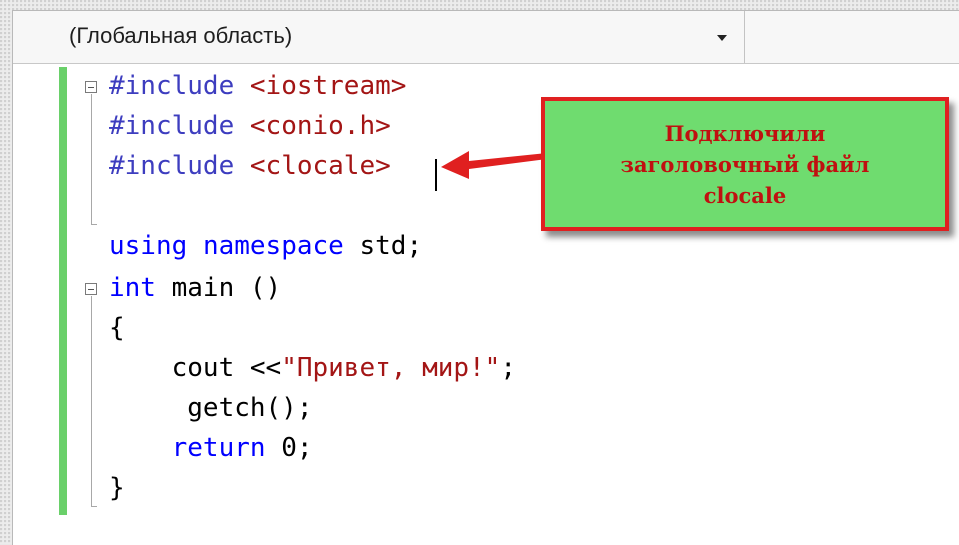 The width and height of the screenshot is (959, 545). What do you see at coordinates (745, 133) in the screenshot?
I see `callout-line: Подключили` at bounding box center [745, 133].